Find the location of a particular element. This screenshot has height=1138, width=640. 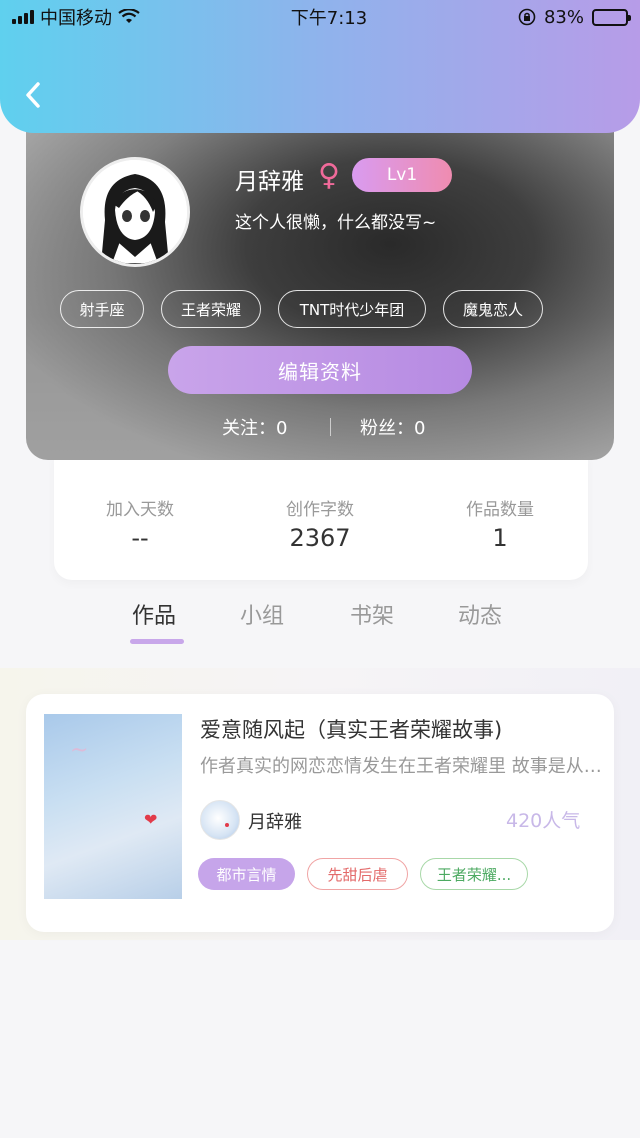

interest-tag: TNT时代少年团 is located at coordinates (352, 309).